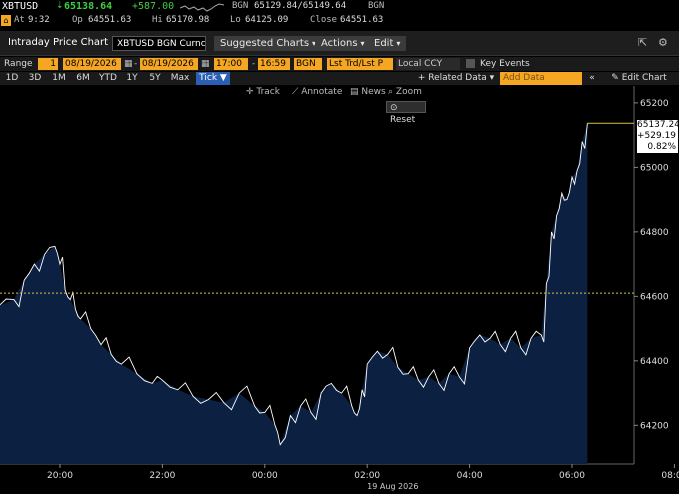 The width and height of the screenshot is (679, 494). I want to click on related-data-button: + Related Data ▾, so click(456, 78).